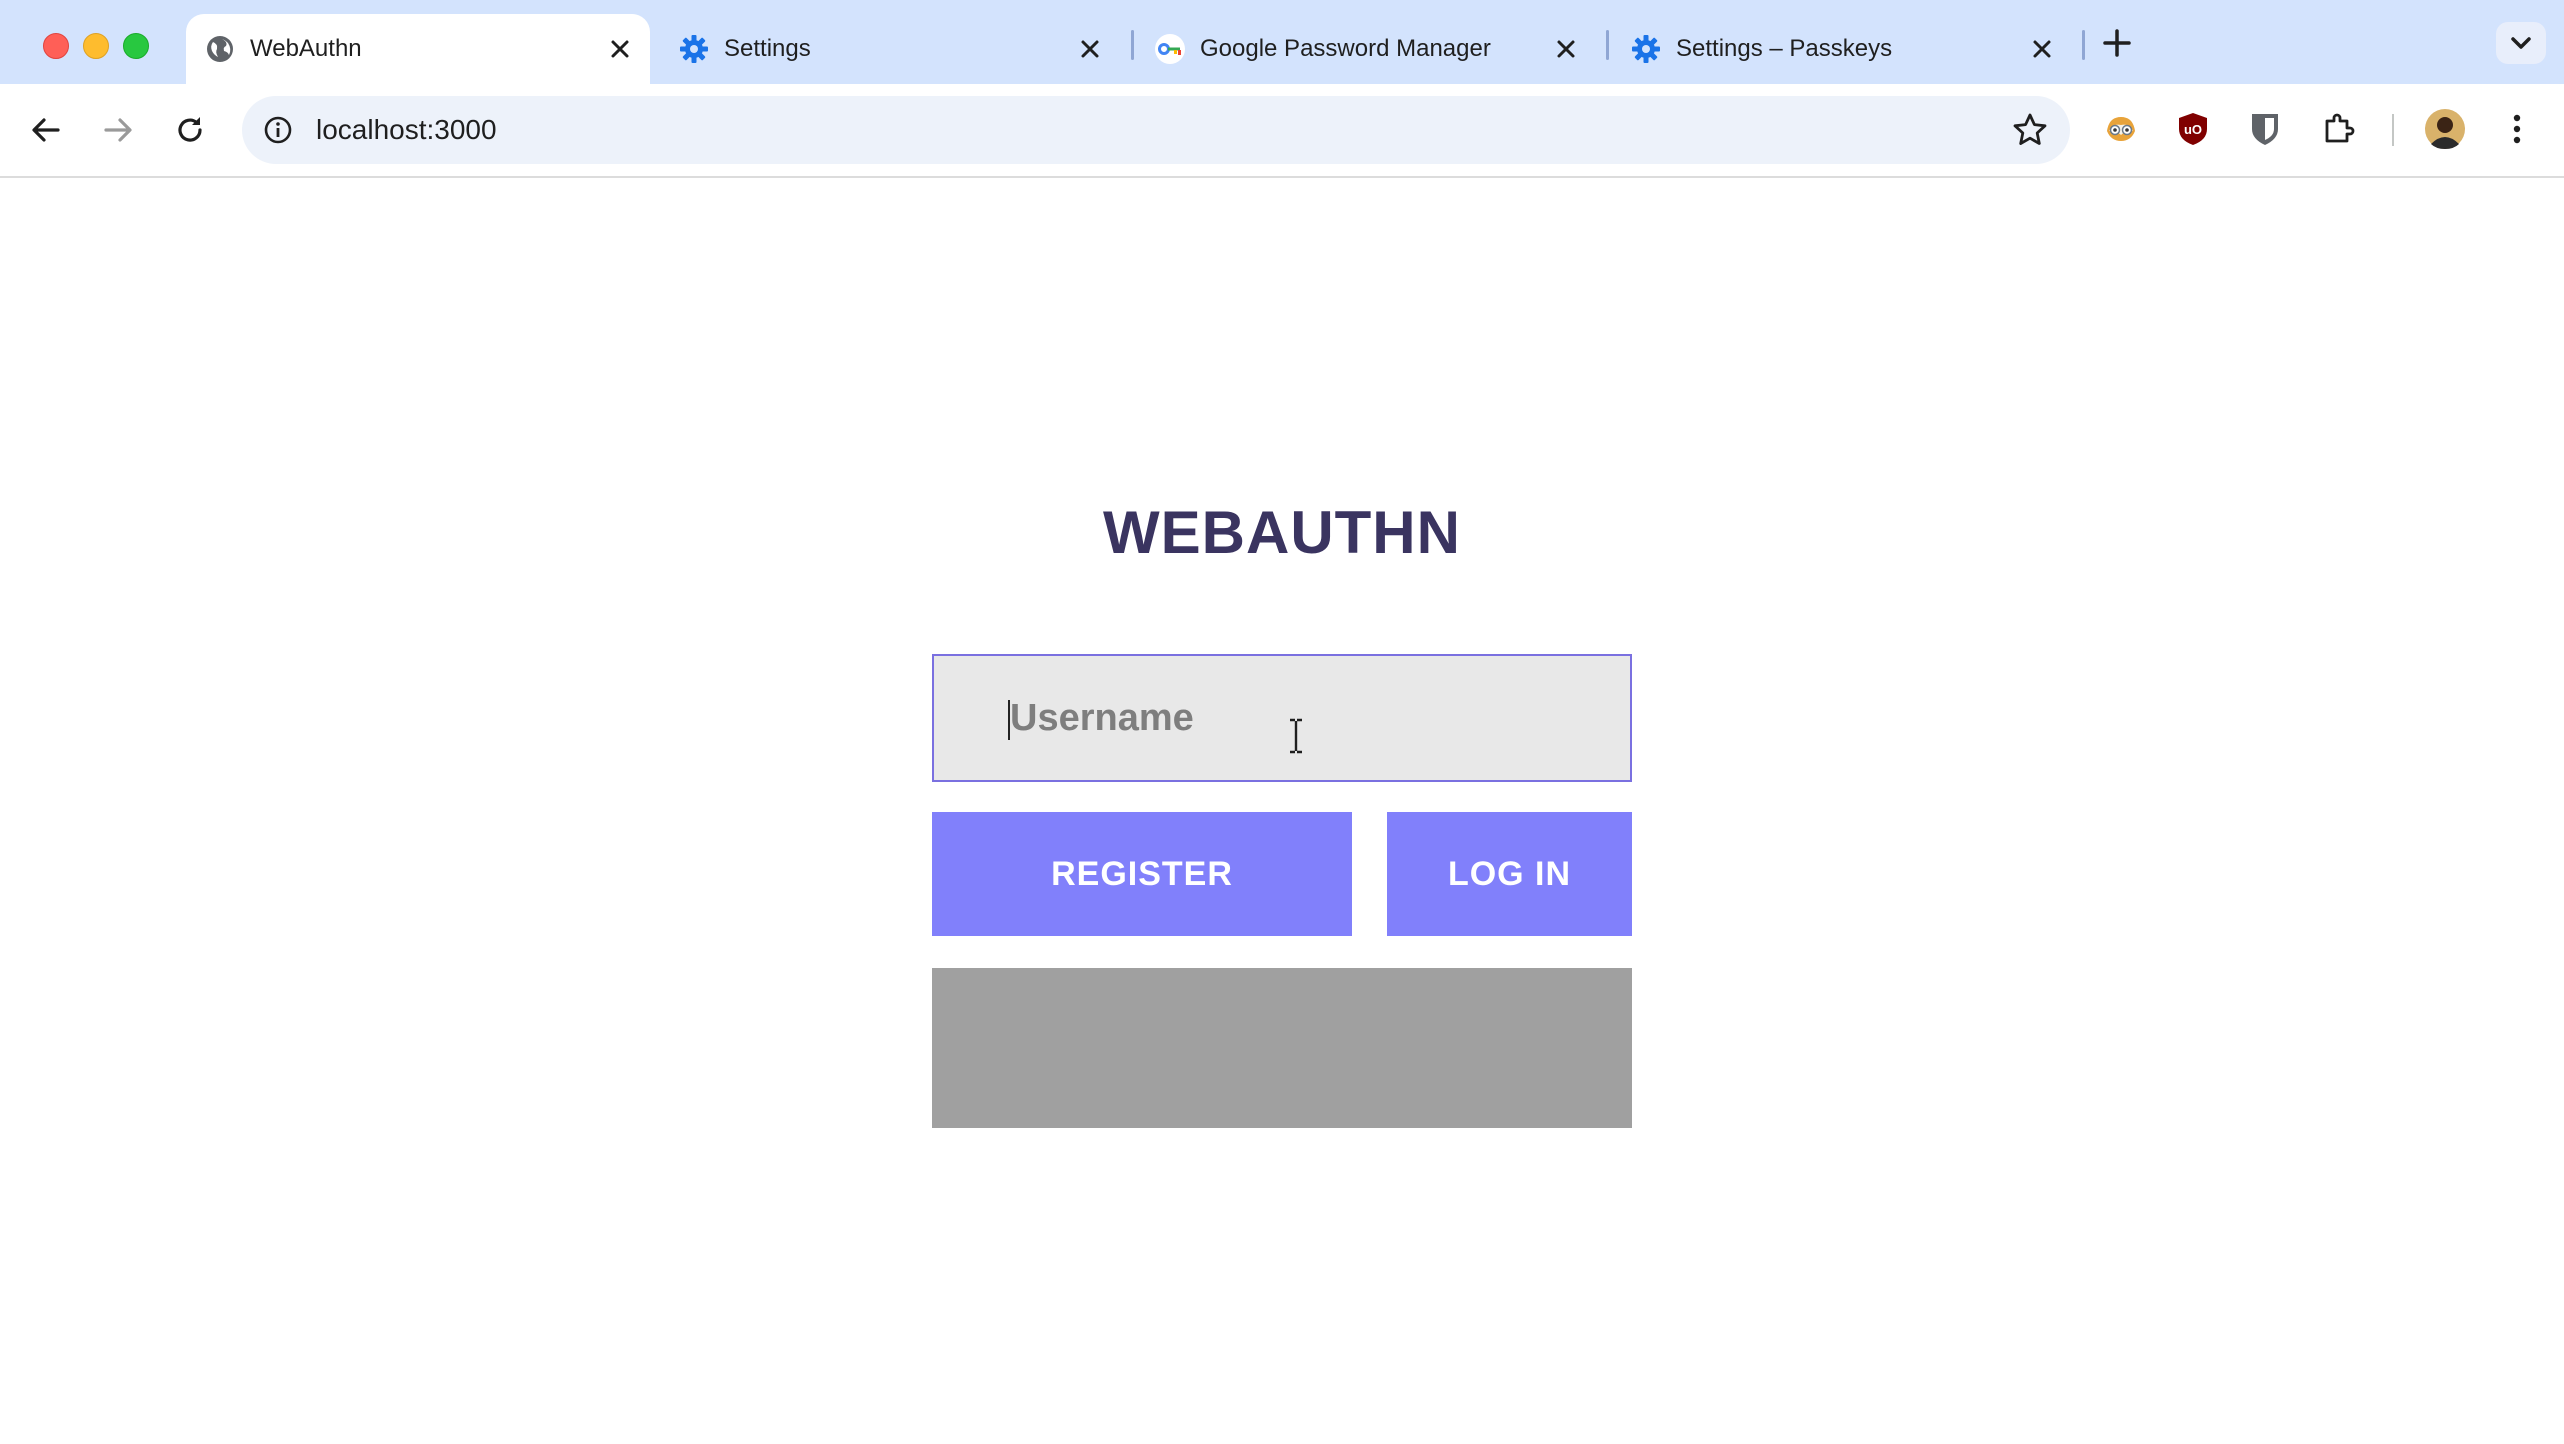  Describe the element at coordinates (1156, 130) in the screenshot. I see `address-bar: localhost:3000` at that location.